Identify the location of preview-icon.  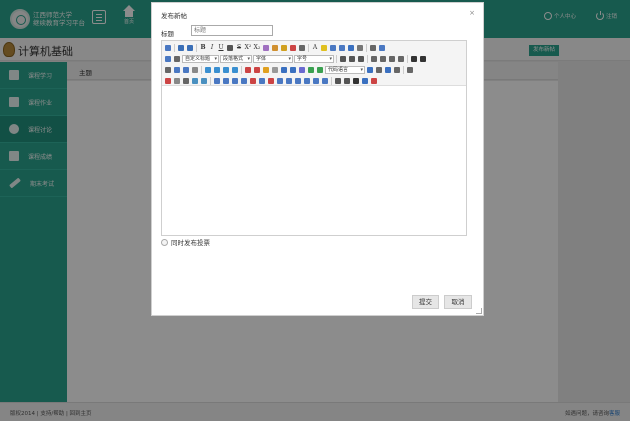
(347, 81).